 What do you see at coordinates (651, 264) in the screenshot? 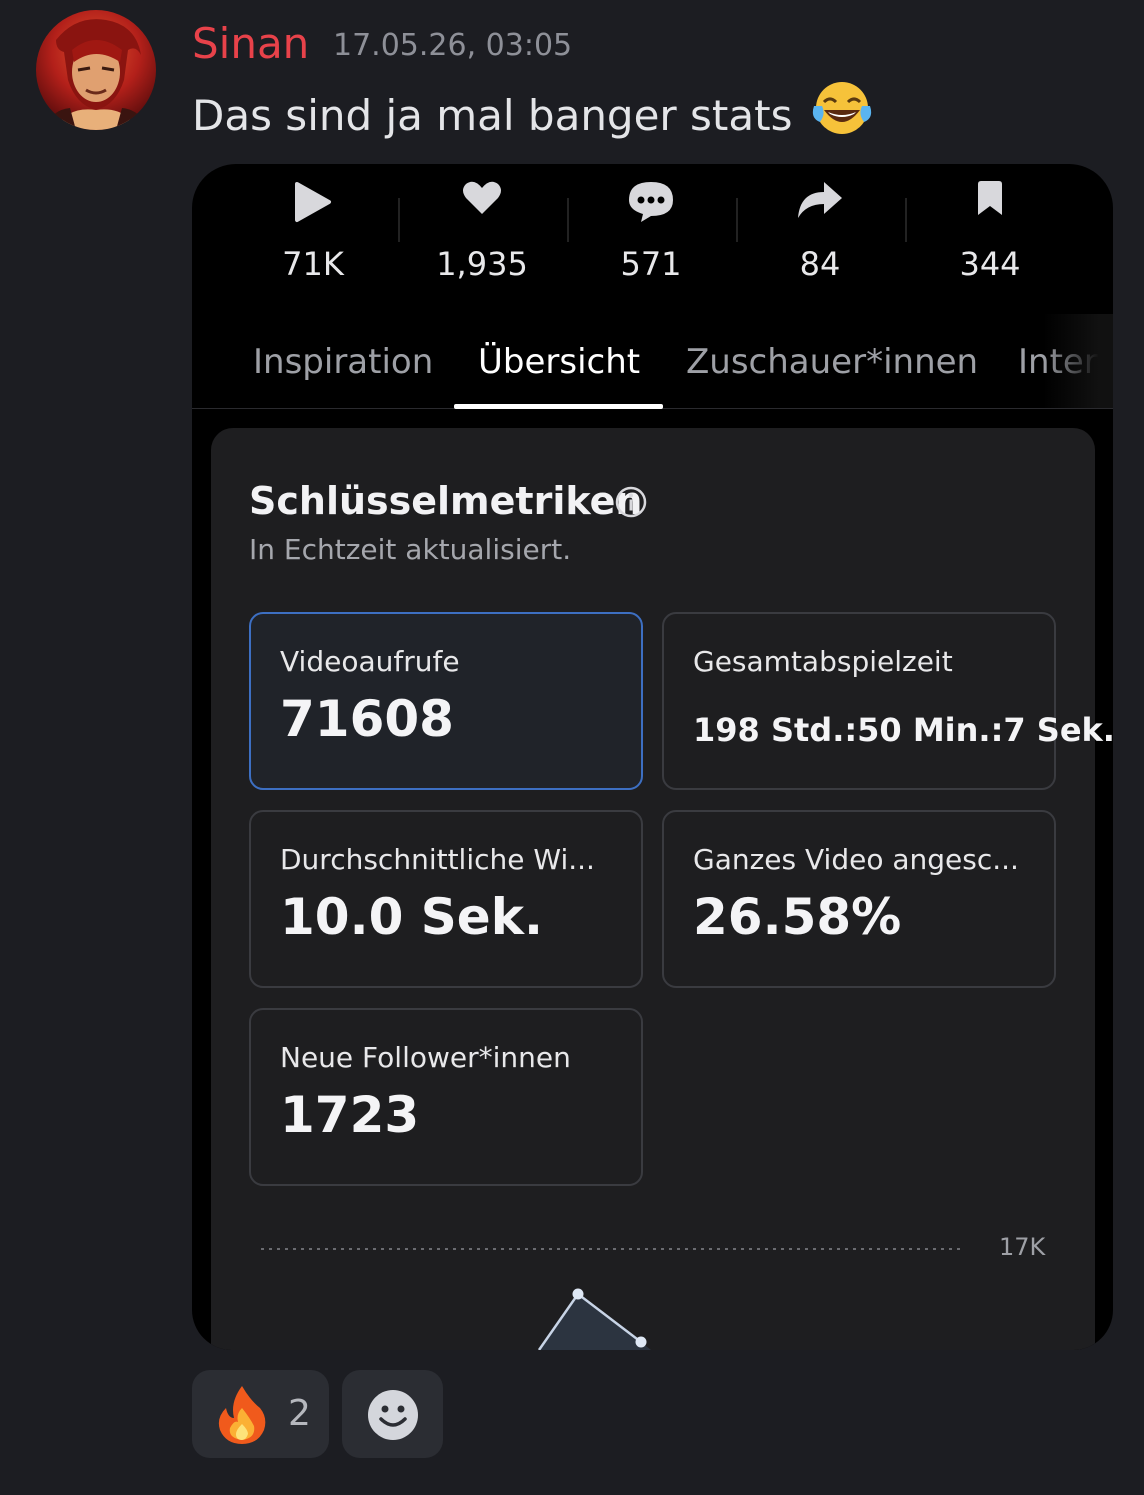
I see `stat-comments-value: 571` at bounding box center [651, 264].